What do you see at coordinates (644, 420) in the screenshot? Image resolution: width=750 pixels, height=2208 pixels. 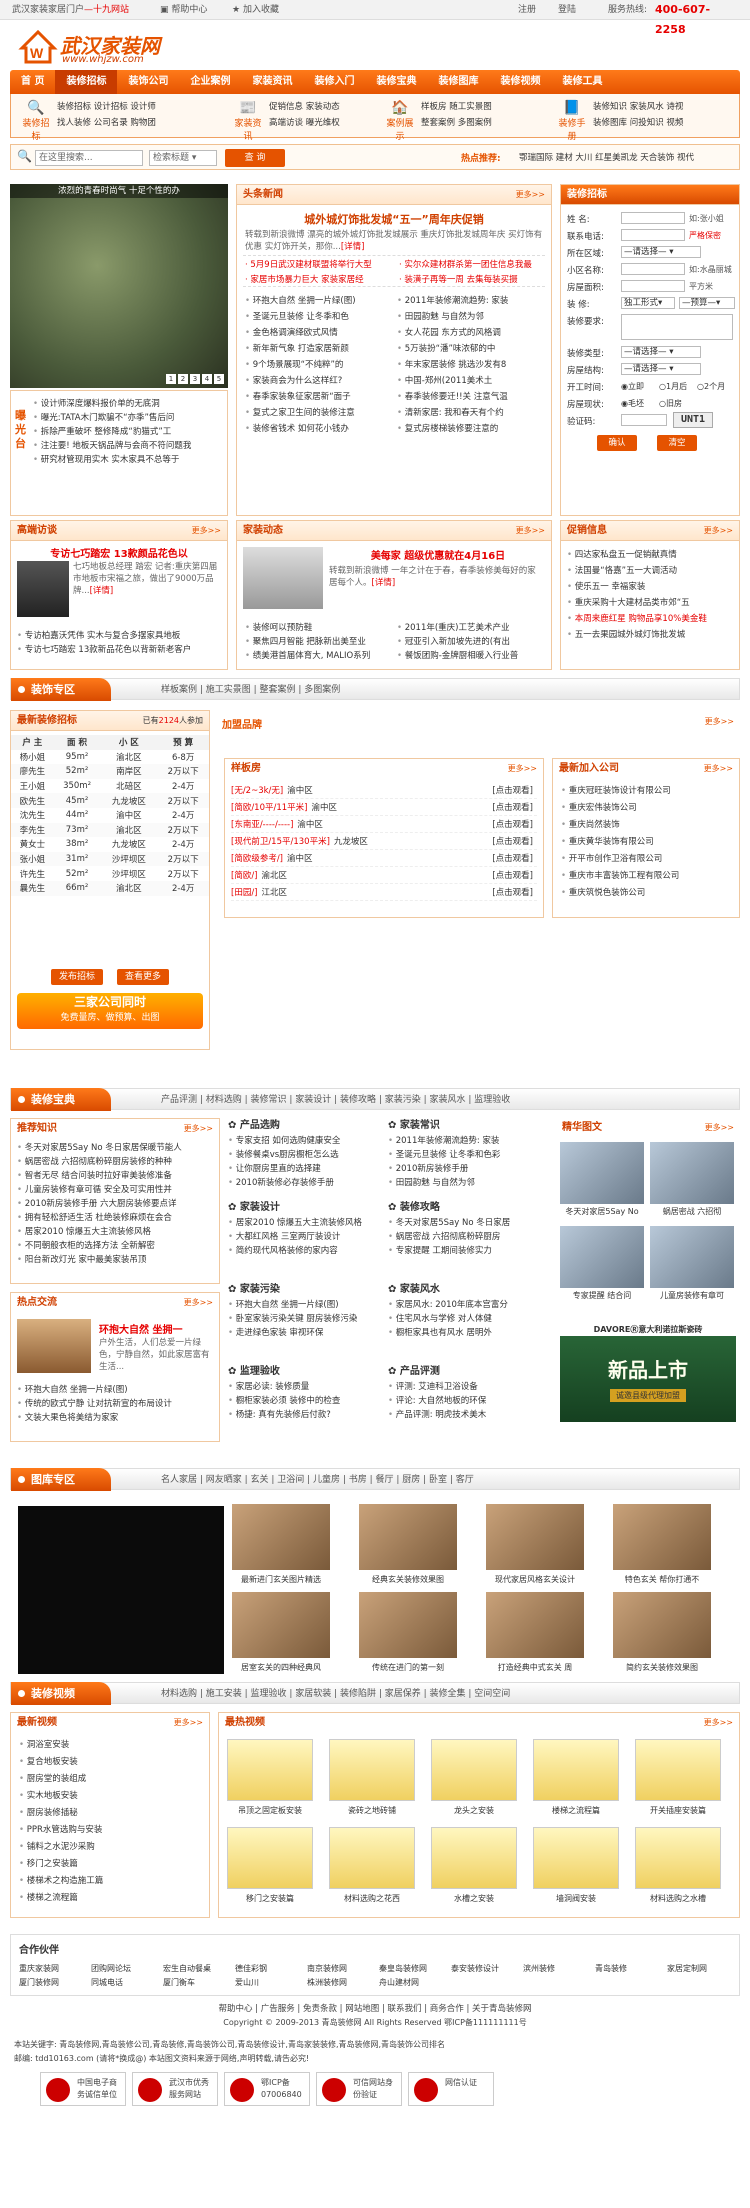 I see `captcha-input` at bounding box center [644, 420].